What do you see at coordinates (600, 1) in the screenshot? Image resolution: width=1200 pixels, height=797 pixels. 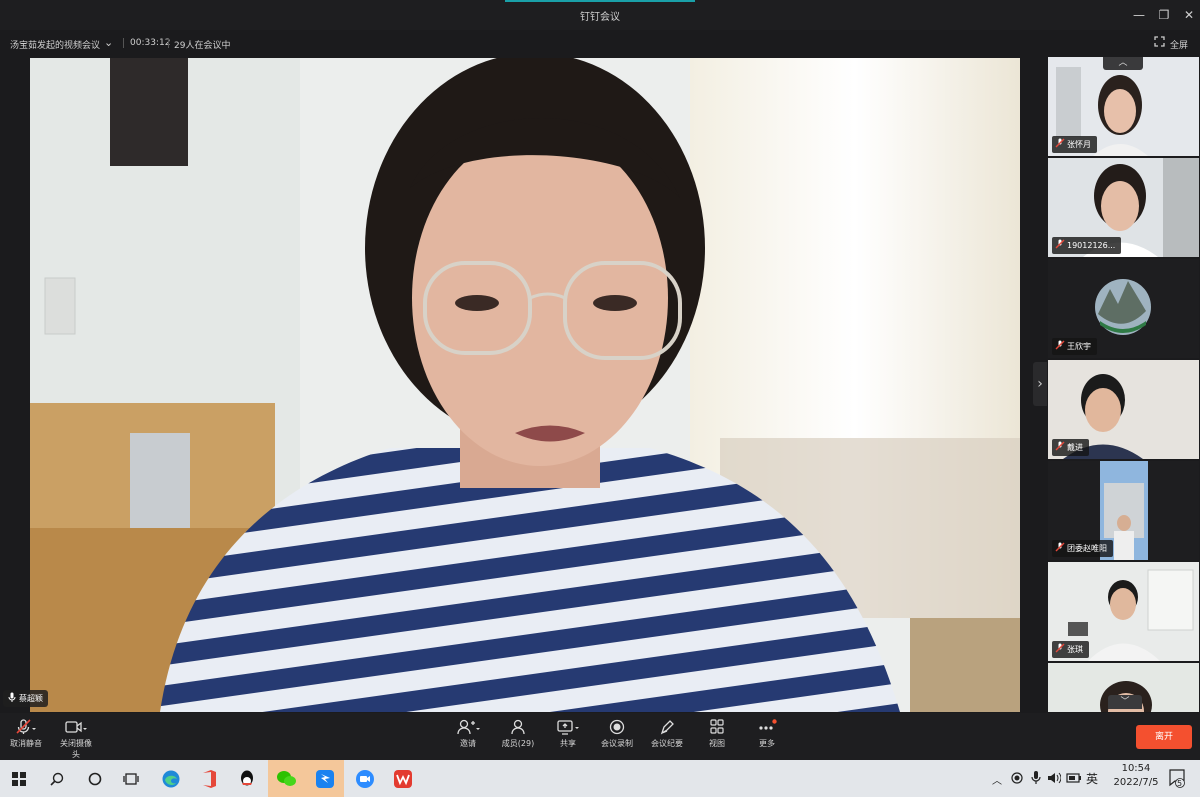 I see `title-accent` at bounding box center [600, 1].